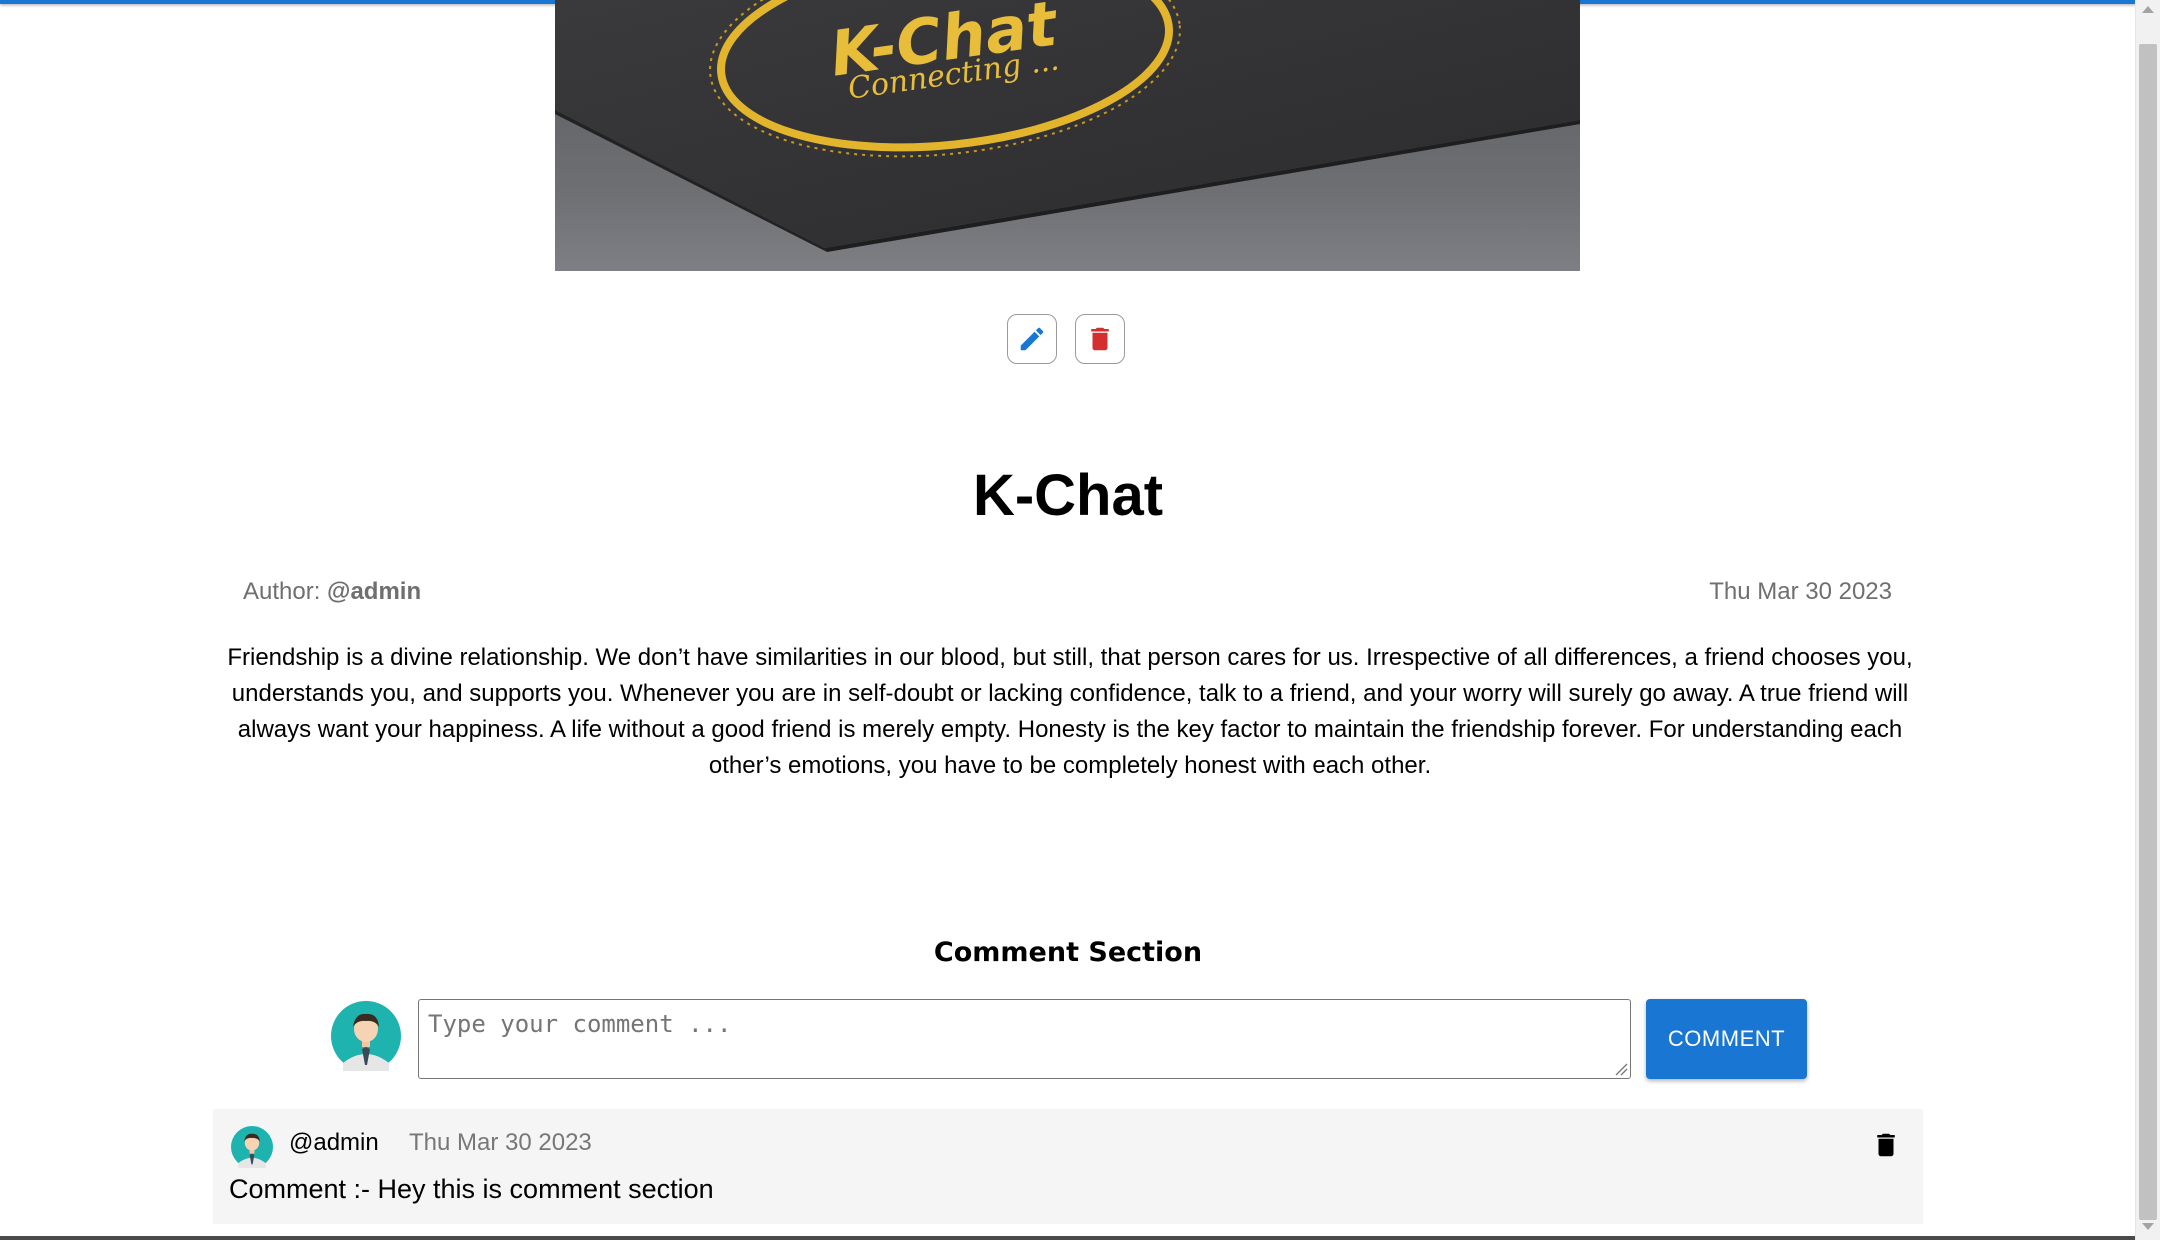 The image size is (2160, 1240). I want to click on comment-avatar-icon, so click(252, 1147).